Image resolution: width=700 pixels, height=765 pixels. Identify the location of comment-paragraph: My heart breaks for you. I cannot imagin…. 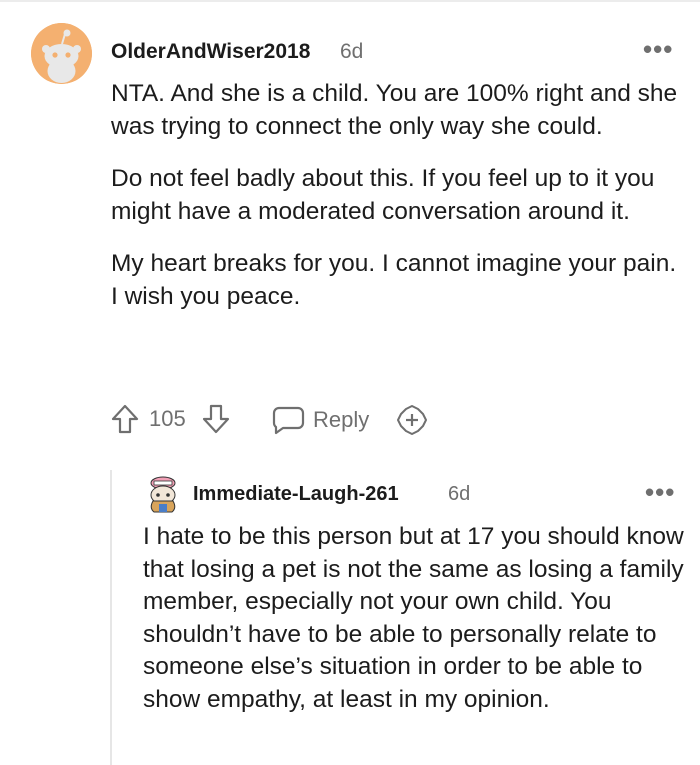
(394, 280).